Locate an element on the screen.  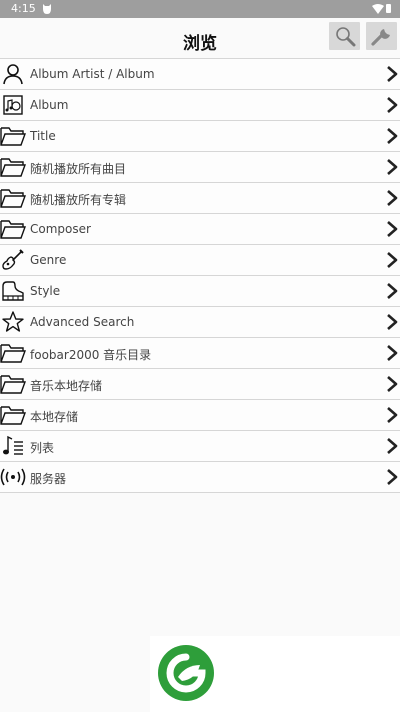
browse-item-label: Advanced Search is located at coordinates (82, 322).